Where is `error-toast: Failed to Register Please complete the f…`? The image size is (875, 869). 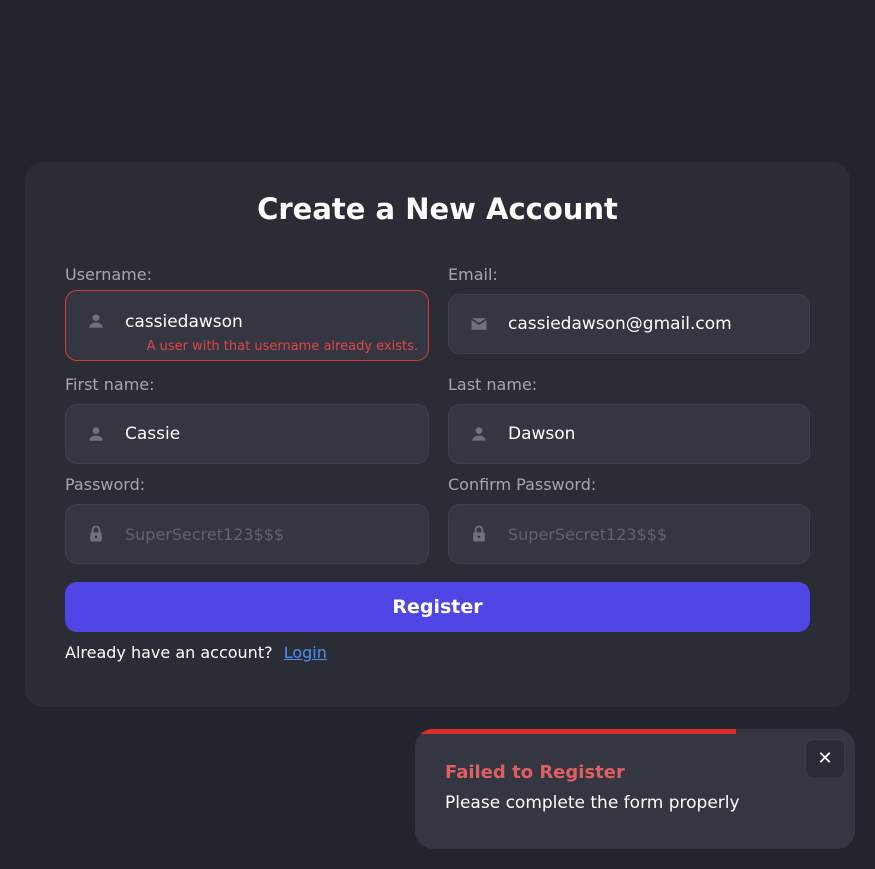
error-toast: Failed to Register Please complete the f… is located at coordinates (635, 789).